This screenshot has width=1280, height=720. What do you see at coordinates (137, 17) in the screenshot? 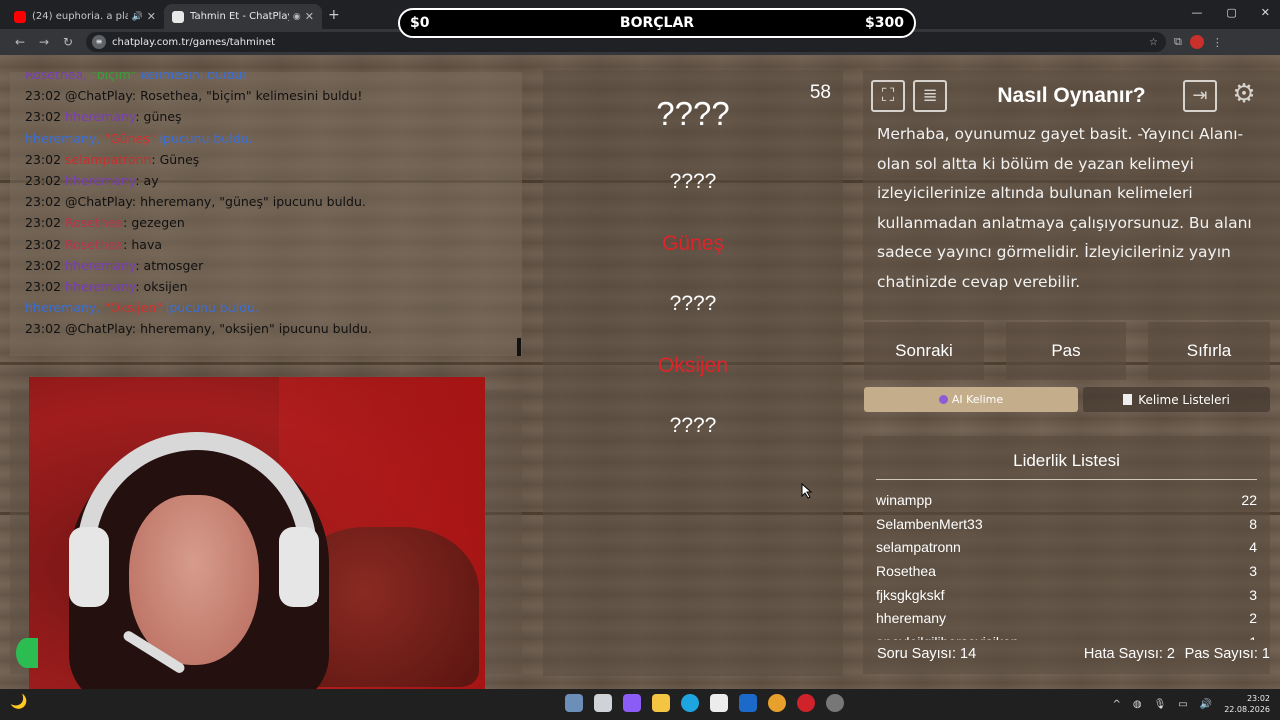
I see `speaker-icon: 🔊` at bounding box center [137, 17].